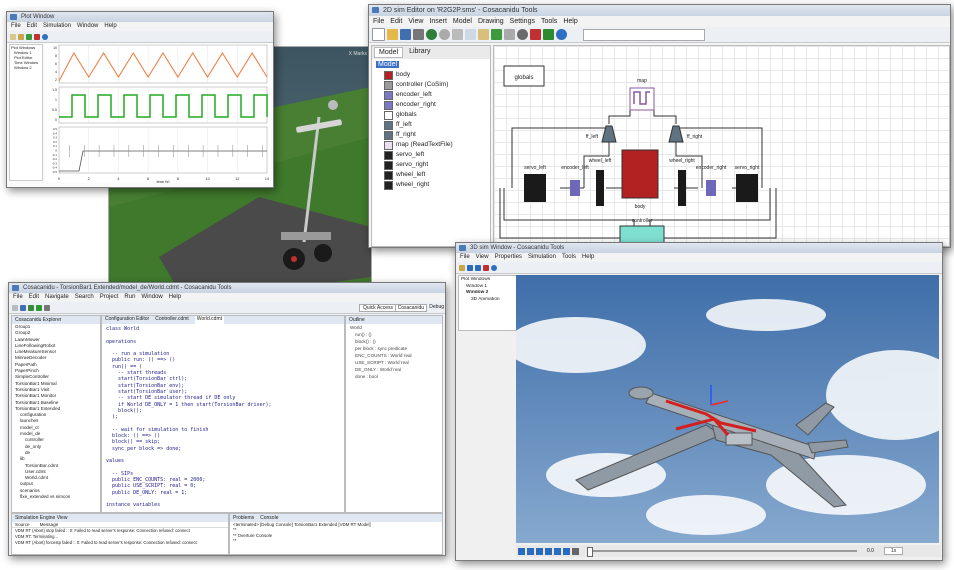  Describe the element at coordinates (575, 188) in the screenshot. I see `encoder-left-block` at that location.